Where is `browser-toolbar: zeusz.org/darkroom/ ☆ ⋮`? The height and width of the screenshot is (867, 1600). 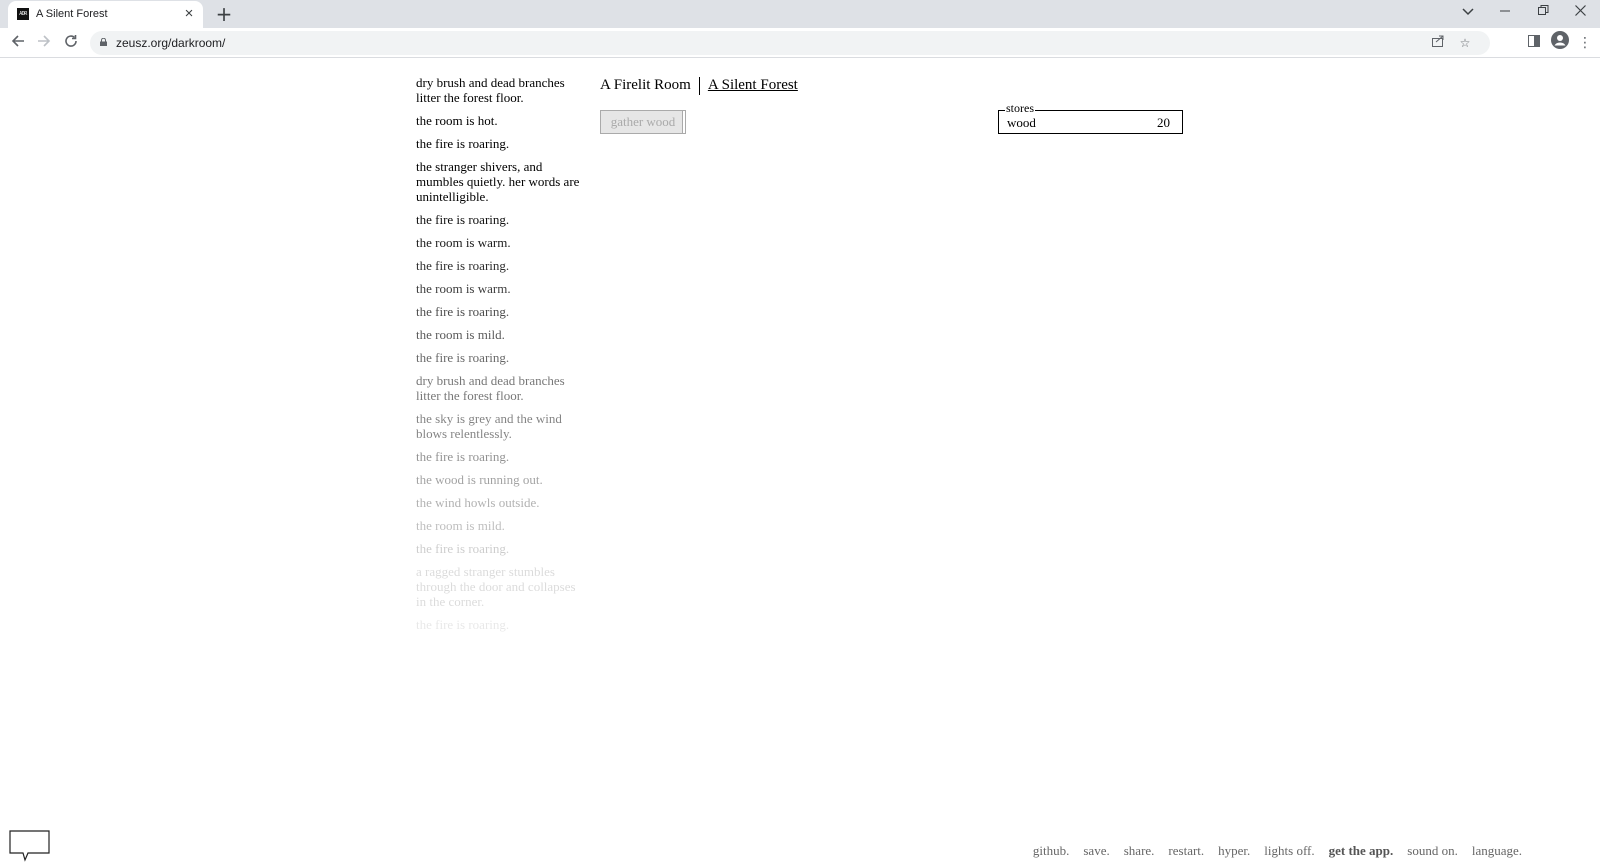
browser-toolbar: zeusz.org/darkroom/ ☆ ⋮ is located at coordinates (800, 43).